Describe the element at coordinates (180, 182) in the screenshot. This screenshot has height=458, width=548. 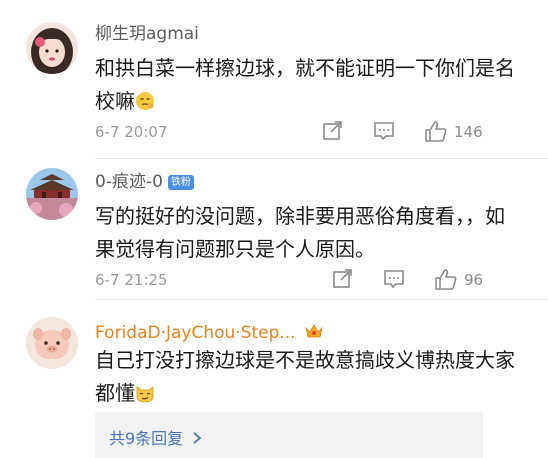
I see `fan-badge: 铁粉` at that location.